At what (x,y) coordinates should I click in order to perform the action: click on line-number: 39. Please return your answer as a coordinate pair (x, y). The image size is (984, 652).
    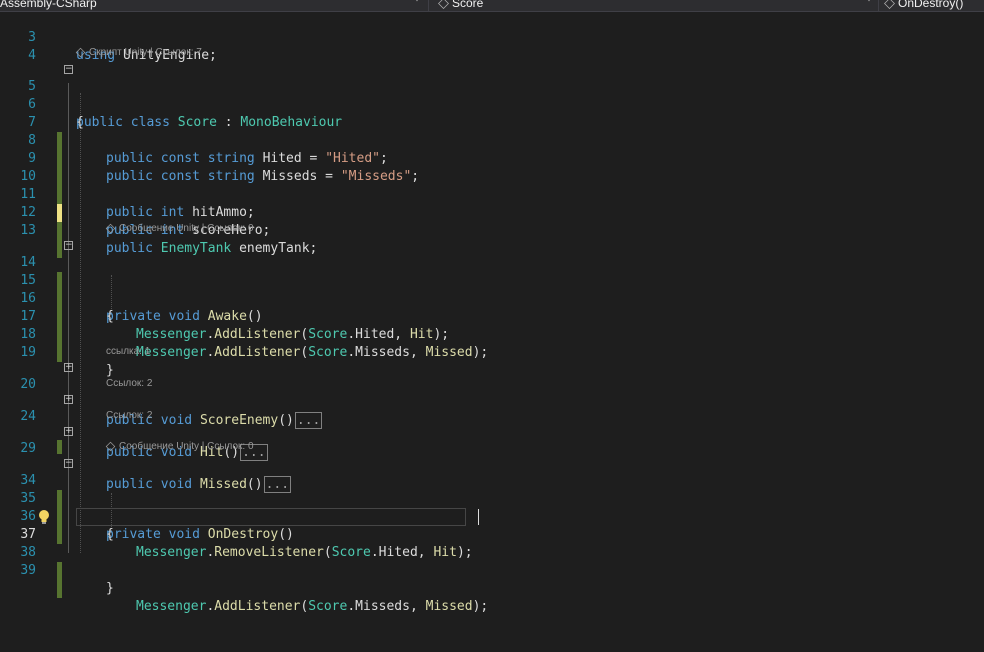
    Looking at the image, I should click on (28, 570).